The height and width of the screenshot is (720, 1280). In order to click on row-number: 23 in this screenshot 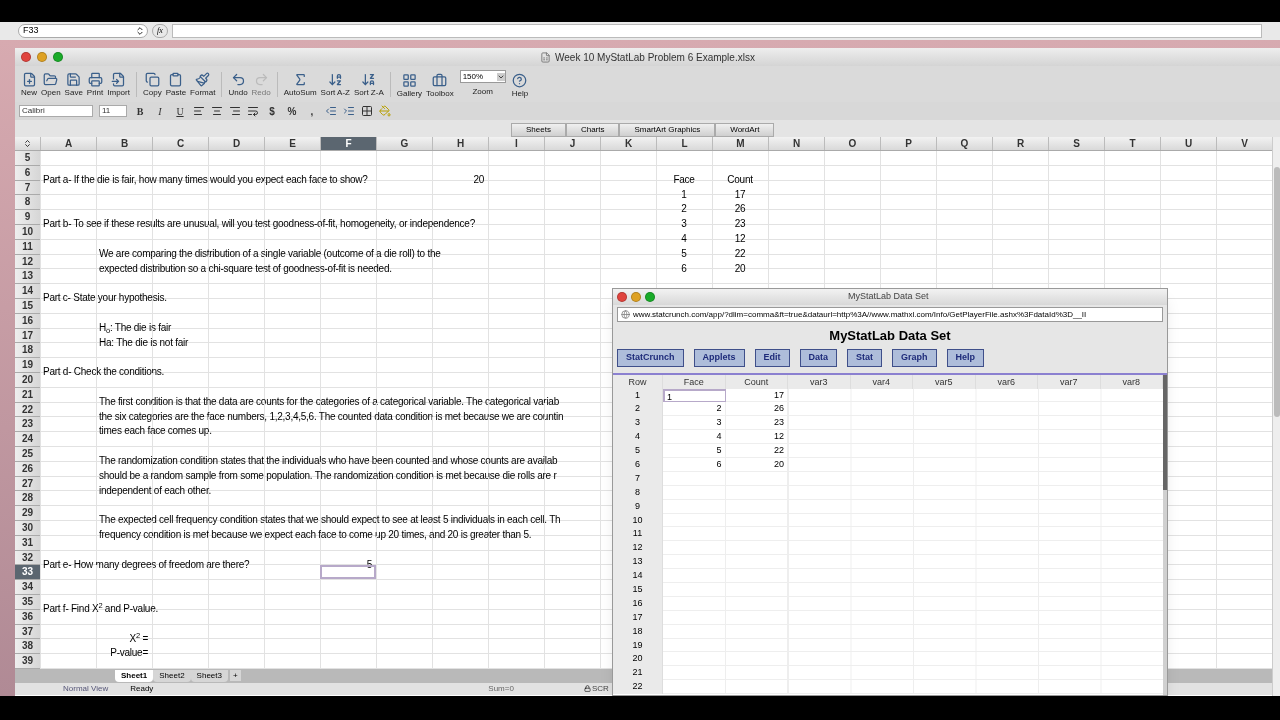, I will do `click(27, 425)`.